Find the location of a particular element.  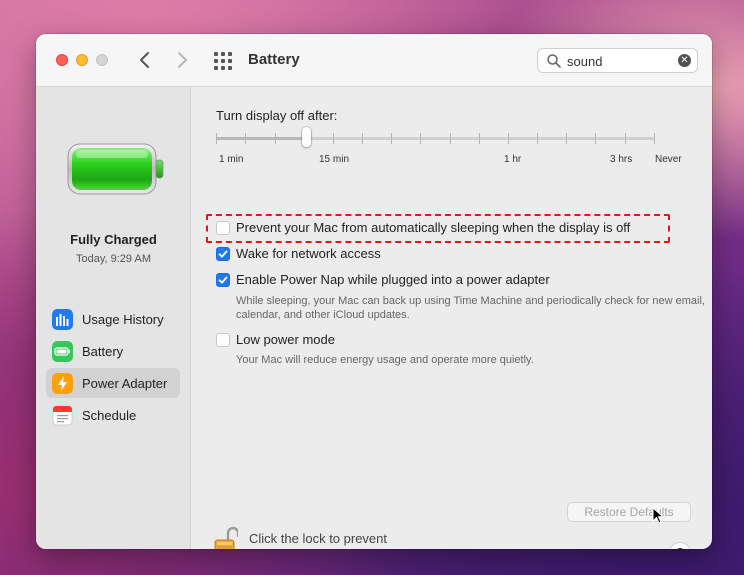

show-all-grid-button is located at coordinates (224, 61).